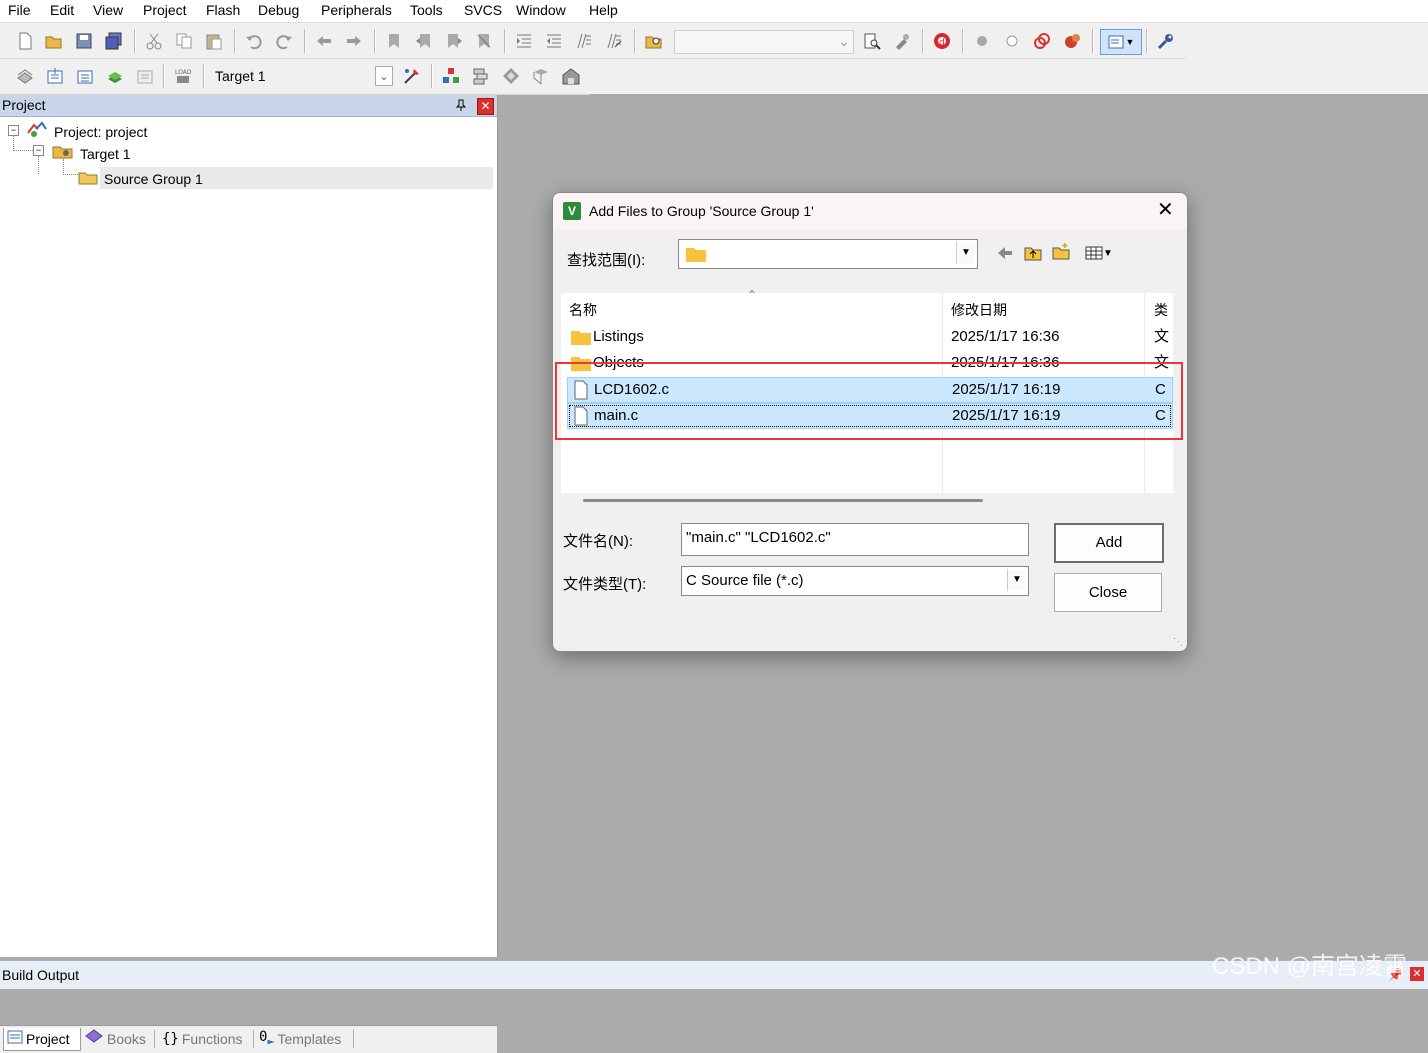 This screenshot has width=1428, height=1053. Describe the element at coordinates (300, 1039) in the screenshot. I see `tab-templates: 0► Templates` at that location.